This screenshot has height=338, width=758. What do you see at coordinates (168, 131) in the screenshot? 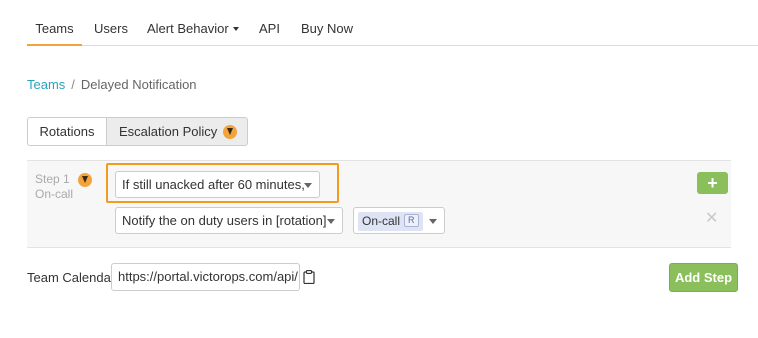
I see `tab-escalation-policy-label: Escalation Policy` at bounding box center [168, 131].